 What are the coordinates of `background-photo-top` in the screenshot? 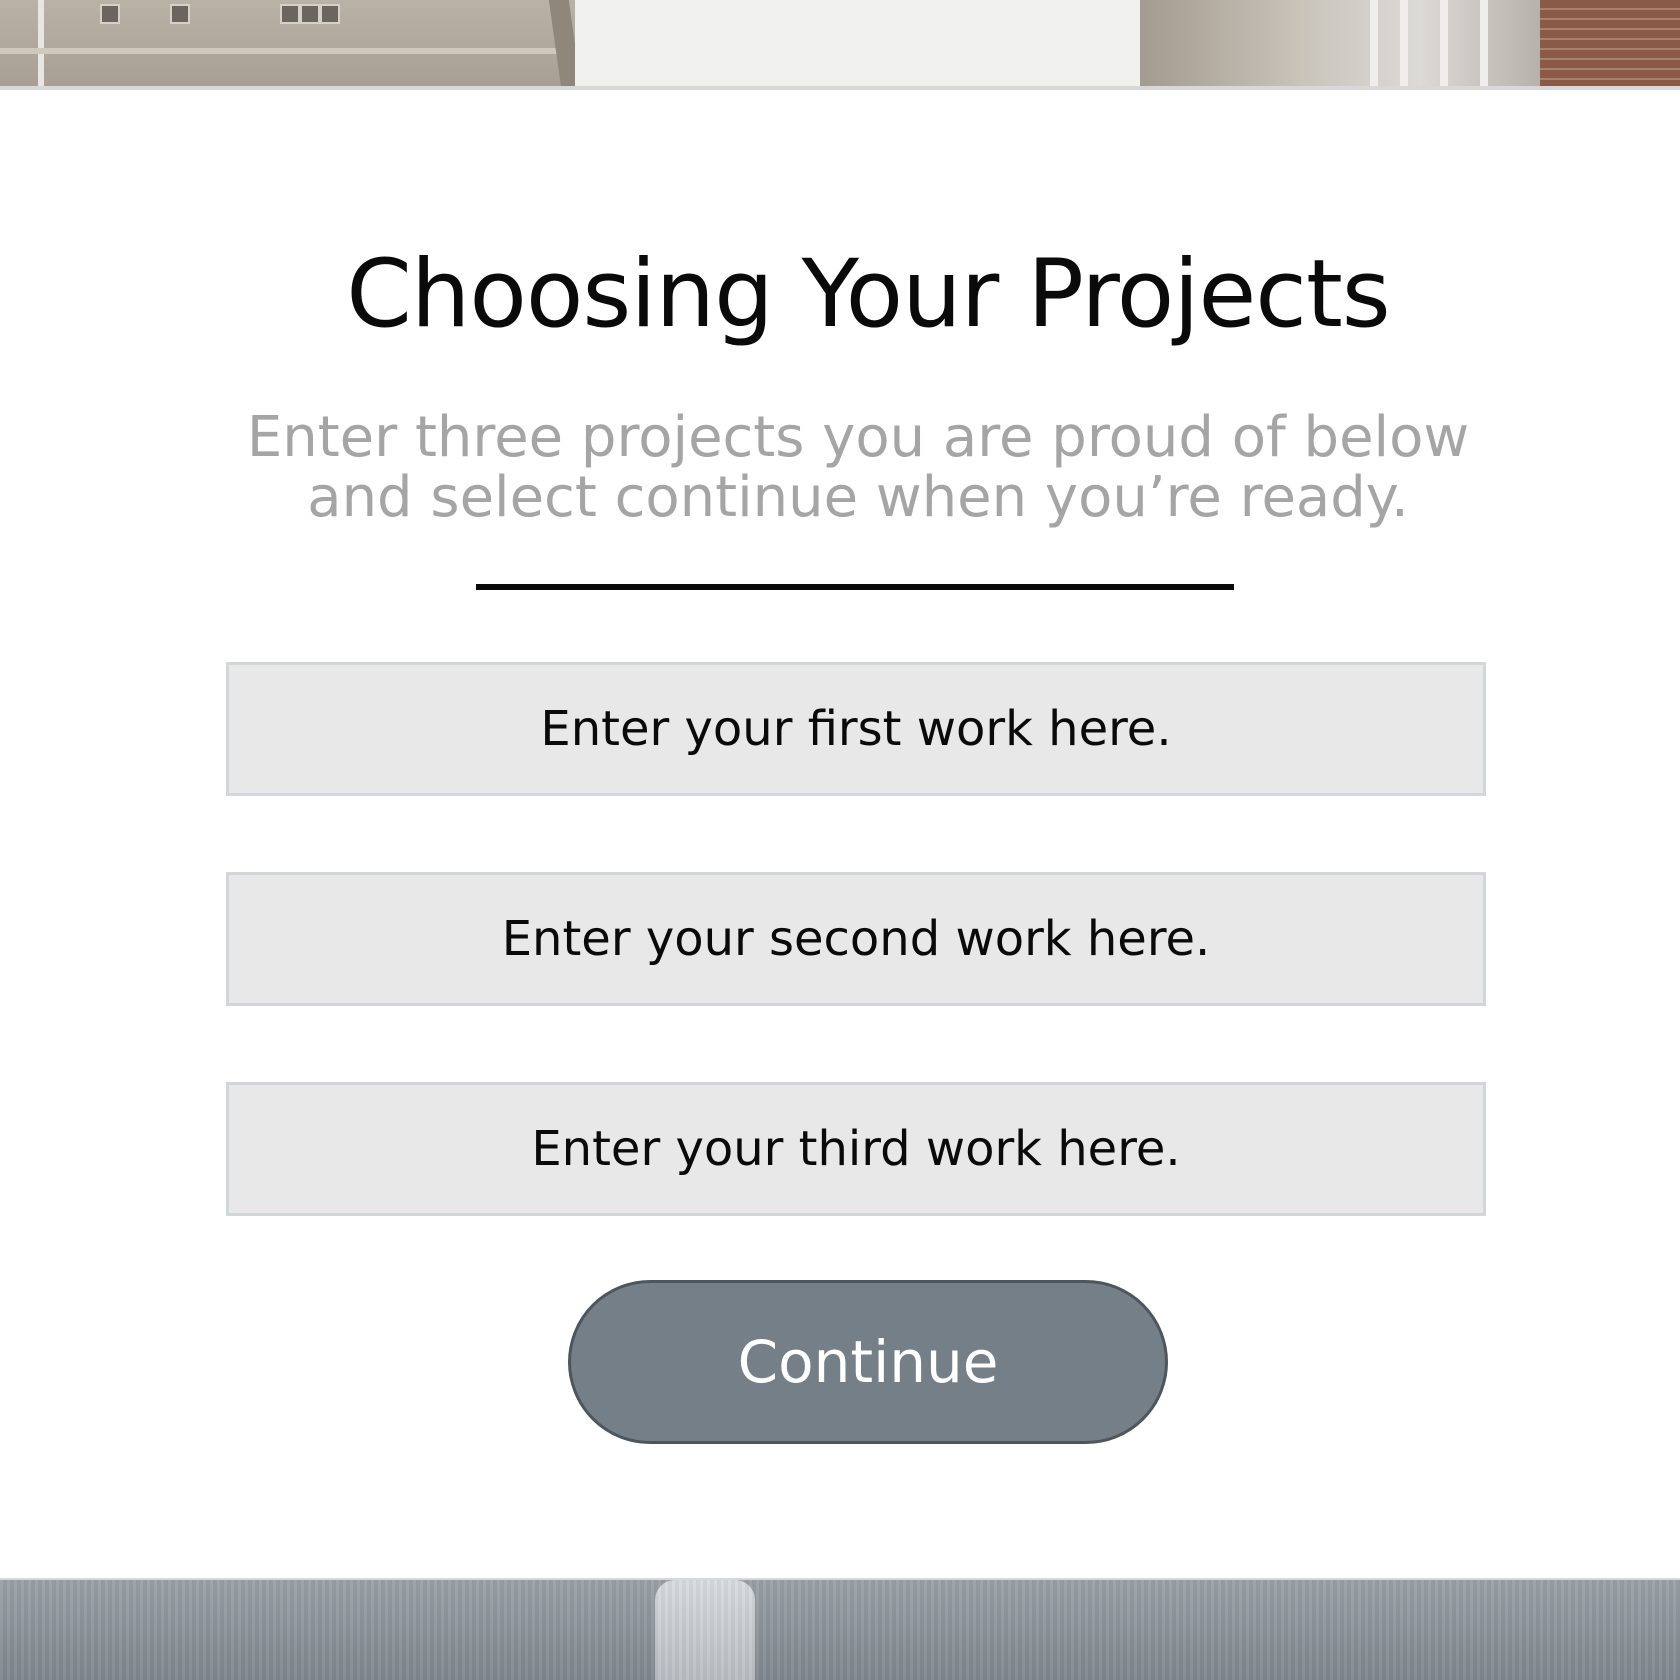 It's located at (840, 44).